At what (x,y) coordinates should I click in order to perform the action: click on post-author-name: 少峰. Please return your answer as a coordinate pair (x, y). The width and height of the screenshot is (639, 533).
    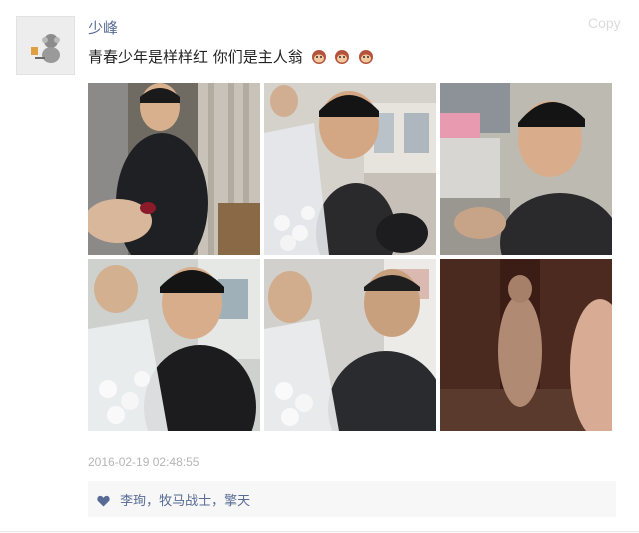
    Looking at the image, I should click on (103, 27).